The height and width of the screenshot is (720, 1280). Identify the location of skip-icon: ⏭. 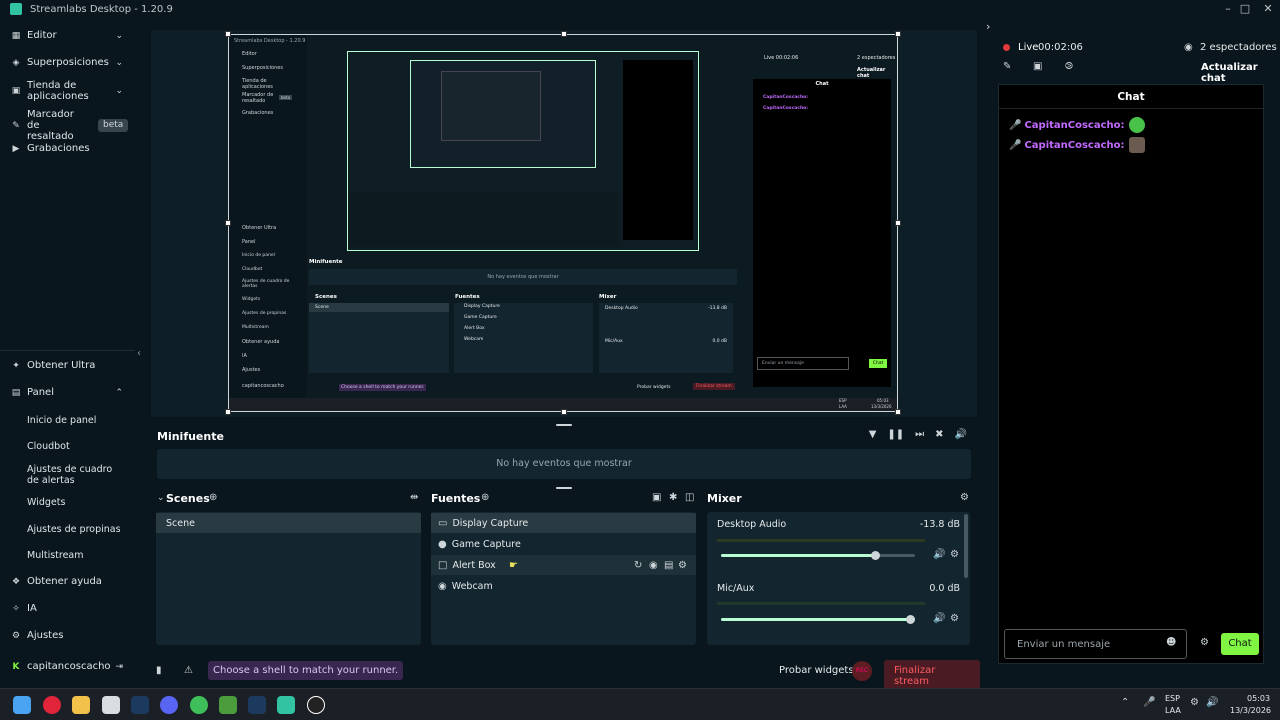
(919, 434).